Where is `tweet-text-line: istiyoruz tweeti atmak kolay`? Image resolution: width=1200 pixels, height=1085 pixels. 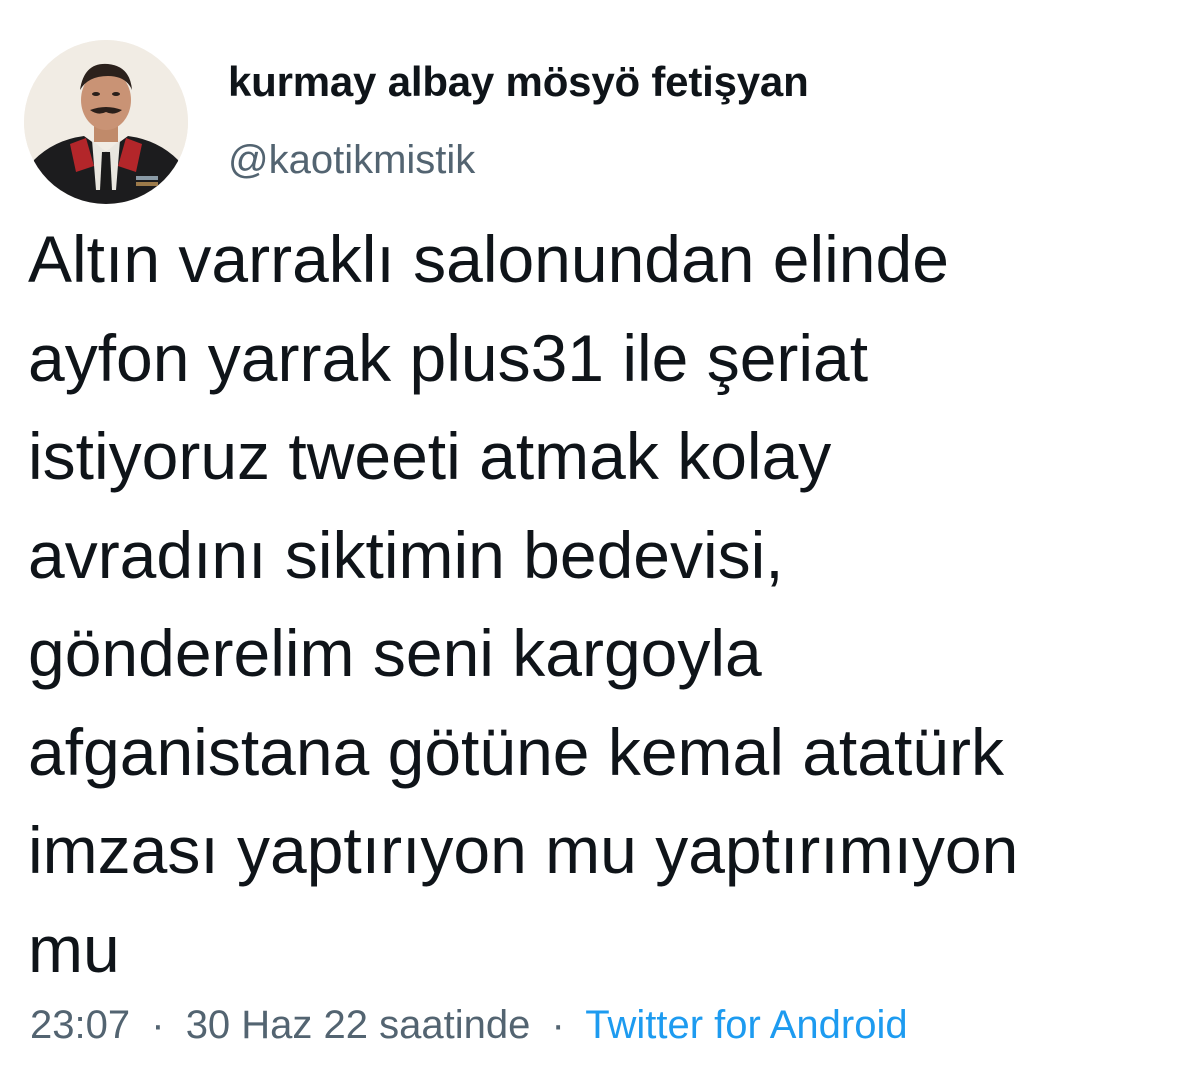
tweet-text-line: istiyoruz tweeti atmak kolay is located at coordinates (430, 456).